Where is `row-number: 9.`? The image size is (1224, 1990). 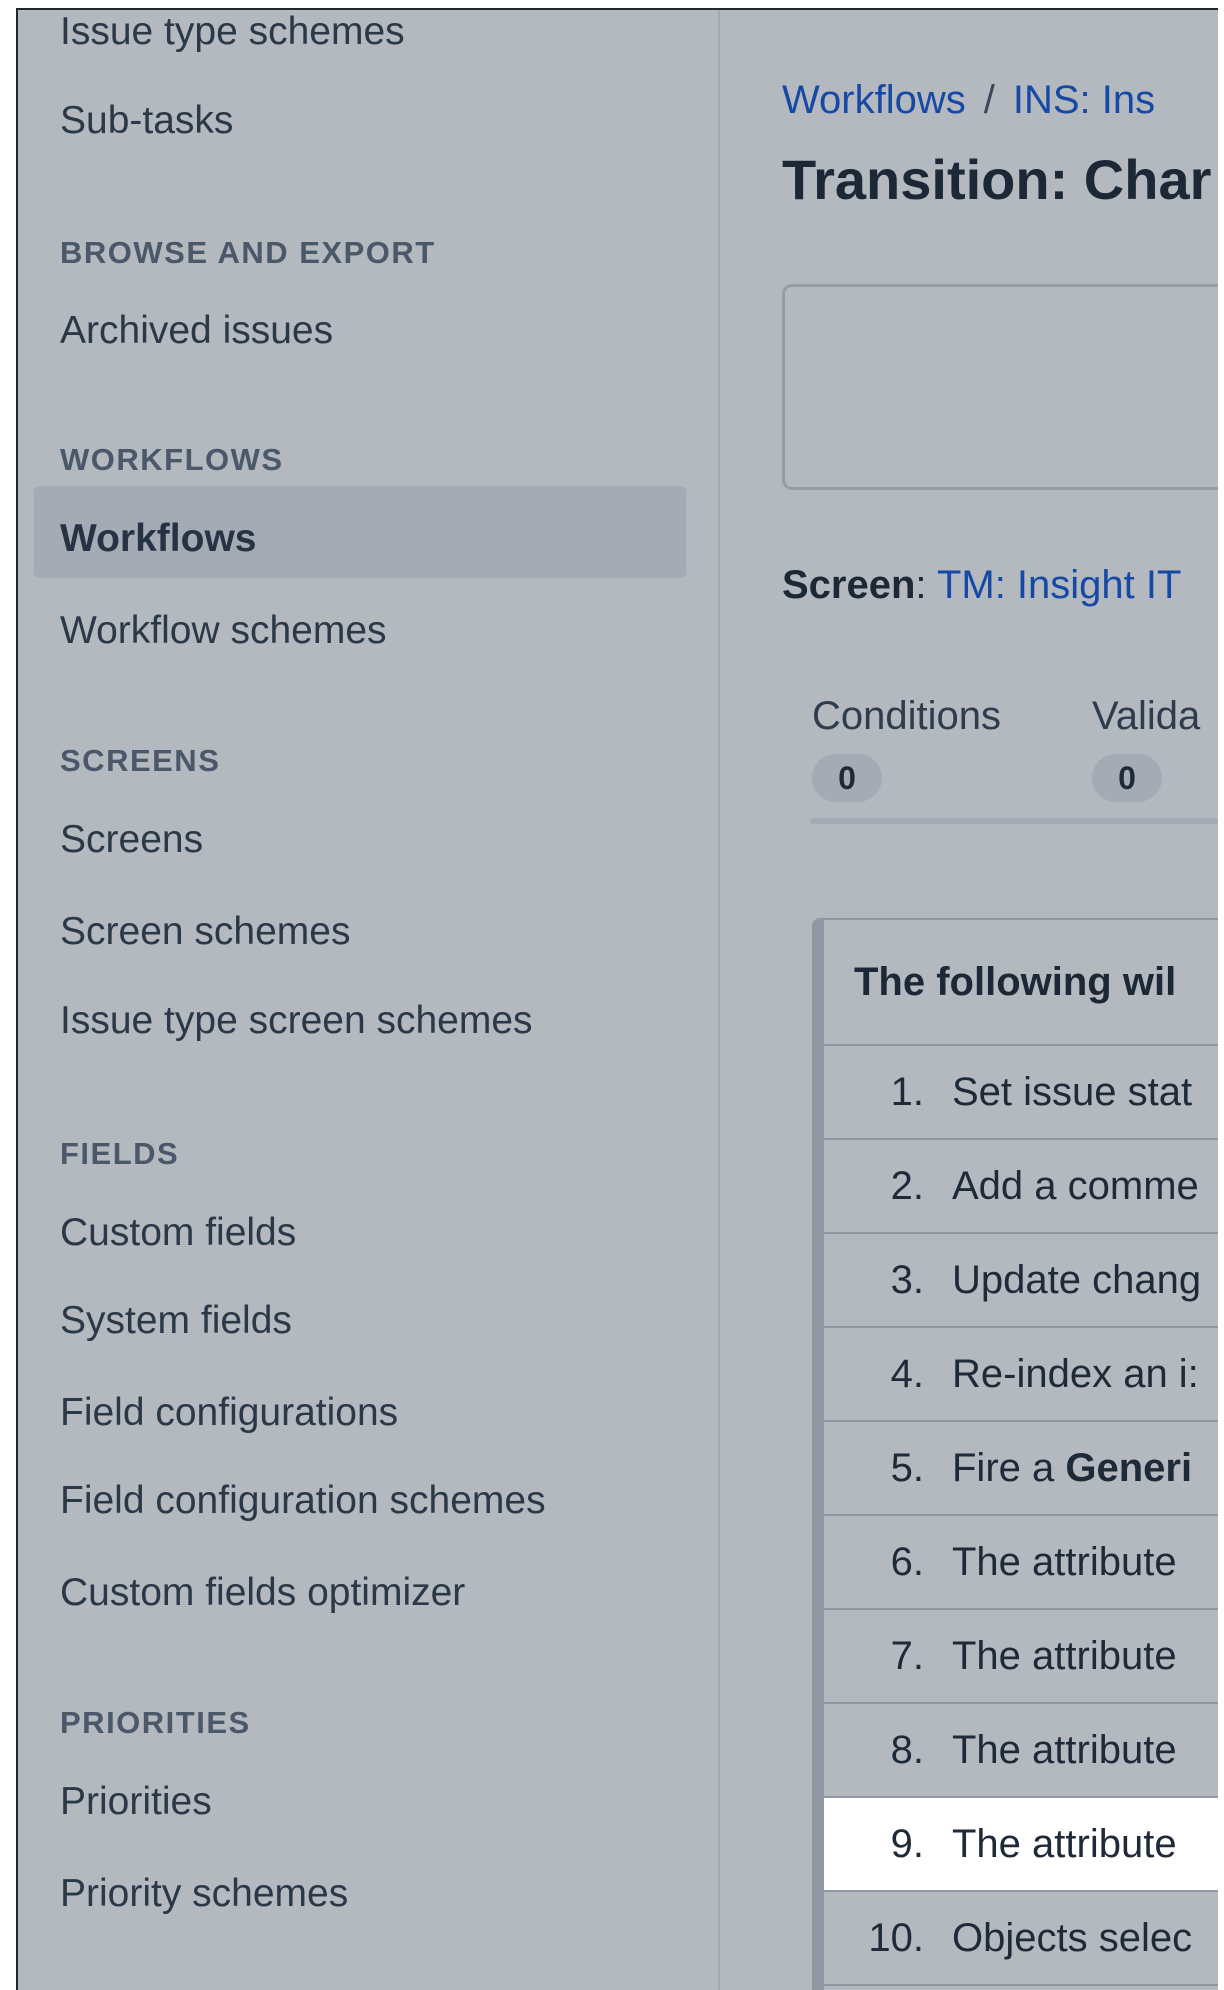
row-number: 9. is located at coordinates (907, 1843).